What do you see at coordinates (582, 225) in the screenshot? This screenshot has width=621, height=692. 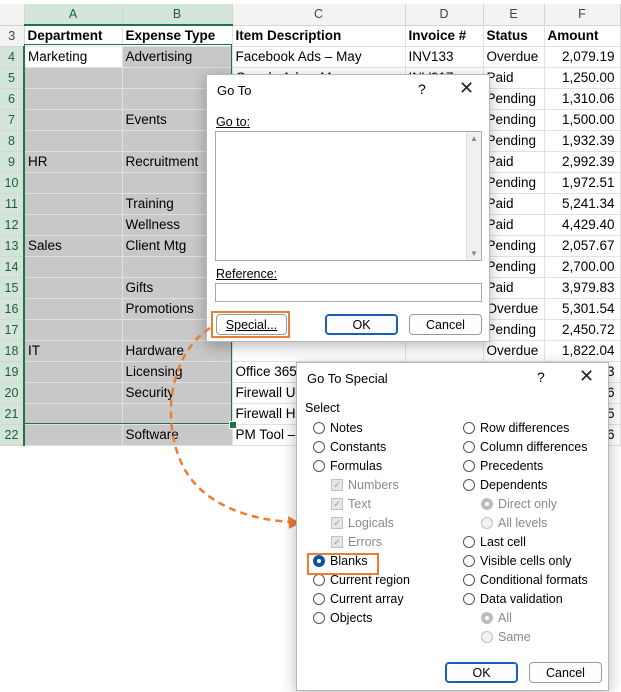 I see `cell: 4,429.40` at bounding box center [582, 225].